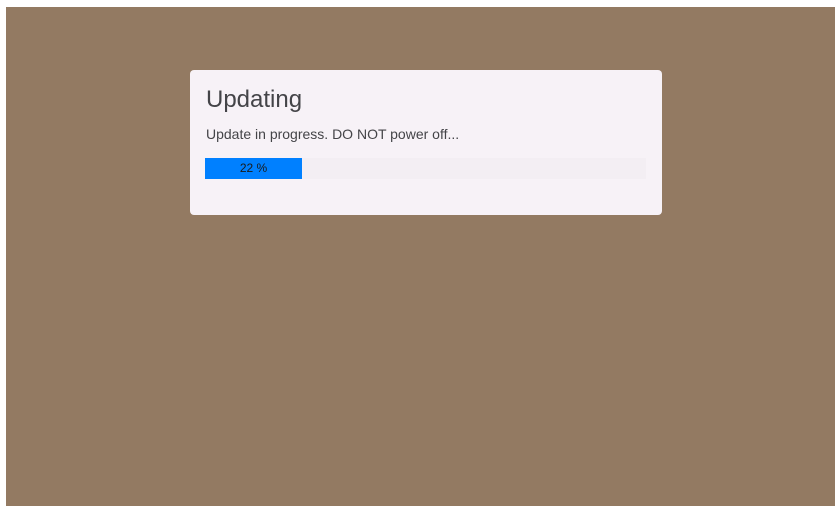 This screenshot has height=506, width=835. Describe the element at coordinates (425, 168) in the screenshot. I see `progress-bar: 22 %` at that location.